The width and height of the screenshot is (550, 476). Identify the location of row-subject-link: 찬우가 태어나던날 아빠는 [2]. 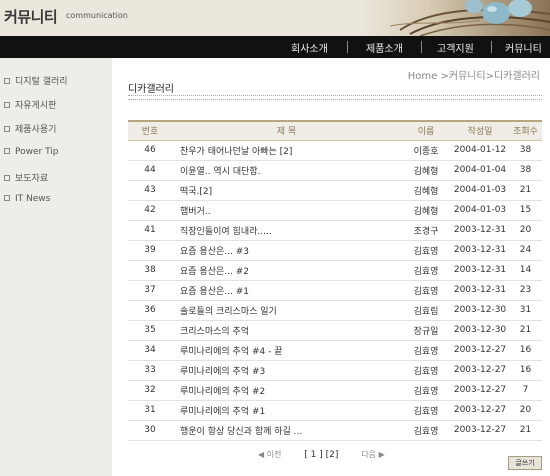
(286, 150).